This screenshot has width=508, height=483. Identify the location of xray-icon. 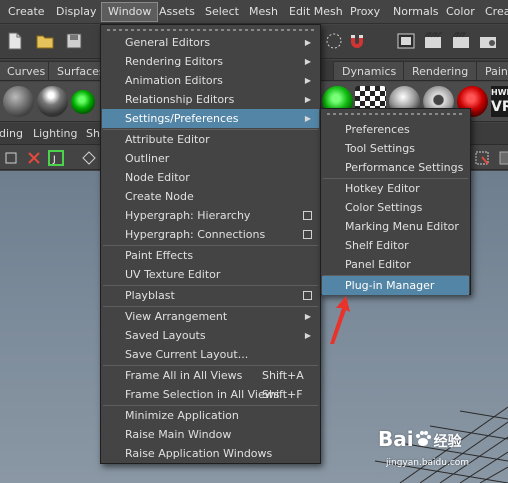
(502, 158).